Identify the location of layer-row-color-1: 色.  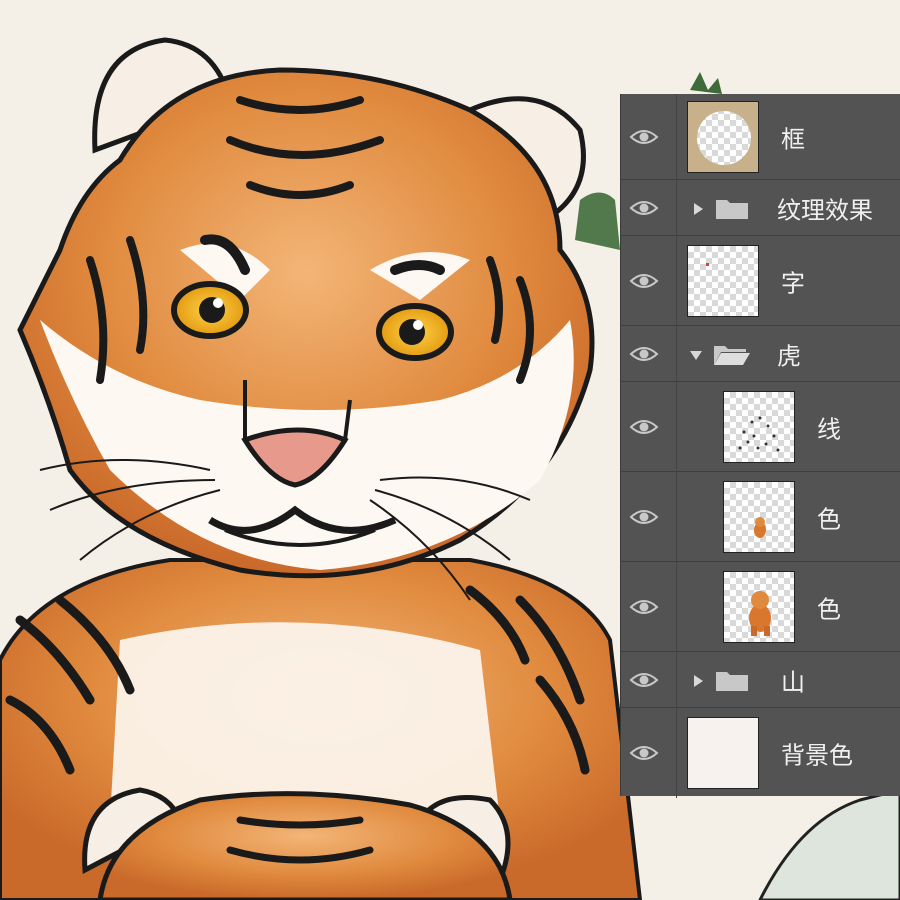
(760, 517).